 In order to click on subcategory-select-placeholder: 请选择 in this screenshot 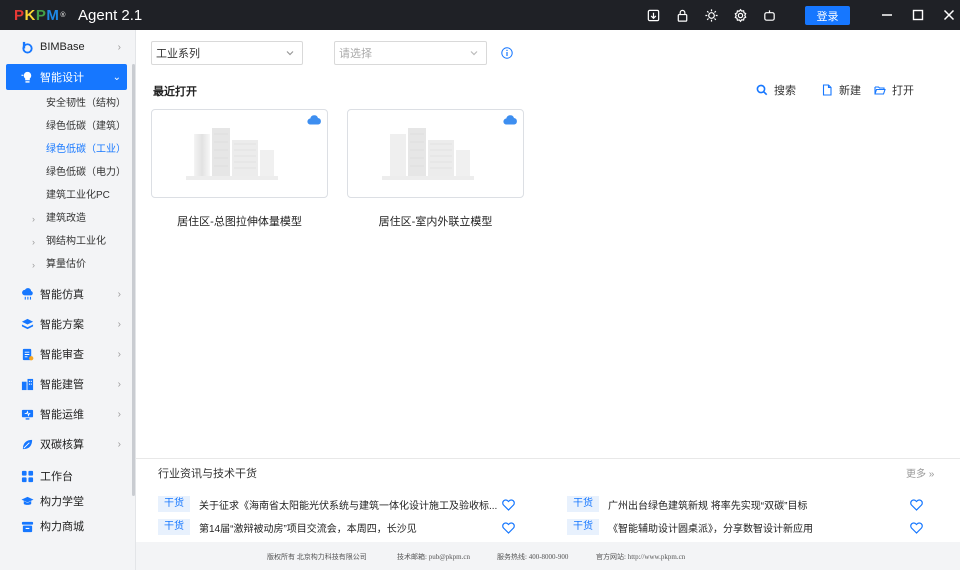, I will do `click(355, 54)`.